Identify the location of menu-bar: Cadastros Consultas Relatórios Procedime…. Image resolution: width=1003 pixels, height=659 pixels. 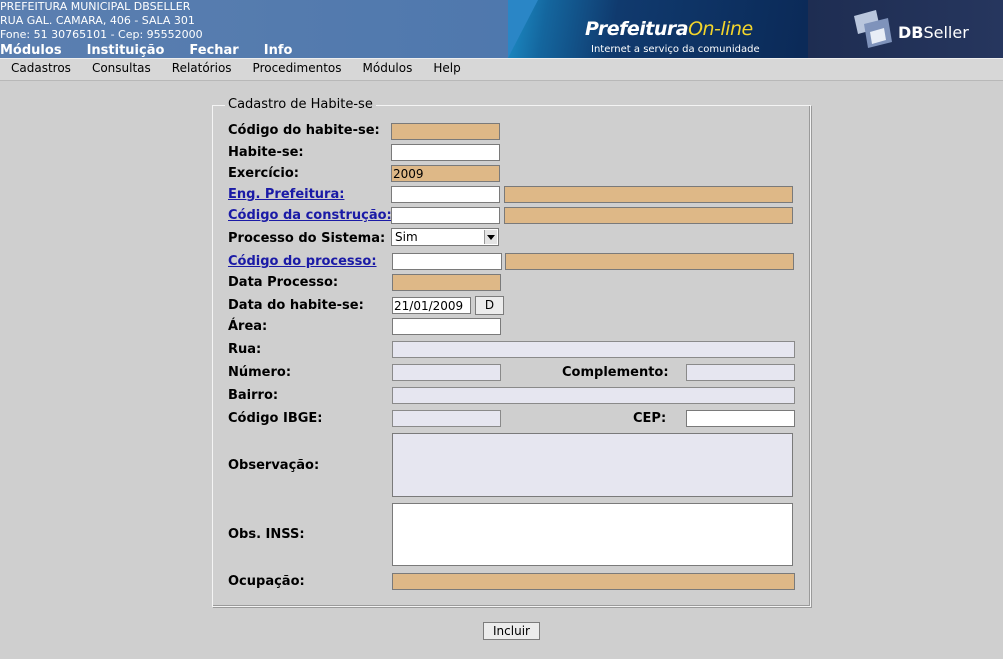
(501, 69).